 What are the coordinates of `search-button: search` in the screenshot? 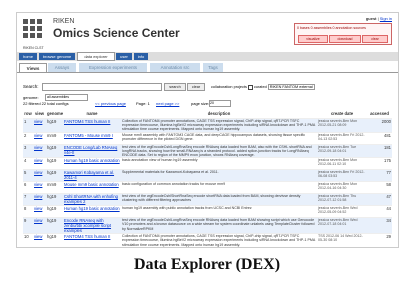 It's located at (175, 87).